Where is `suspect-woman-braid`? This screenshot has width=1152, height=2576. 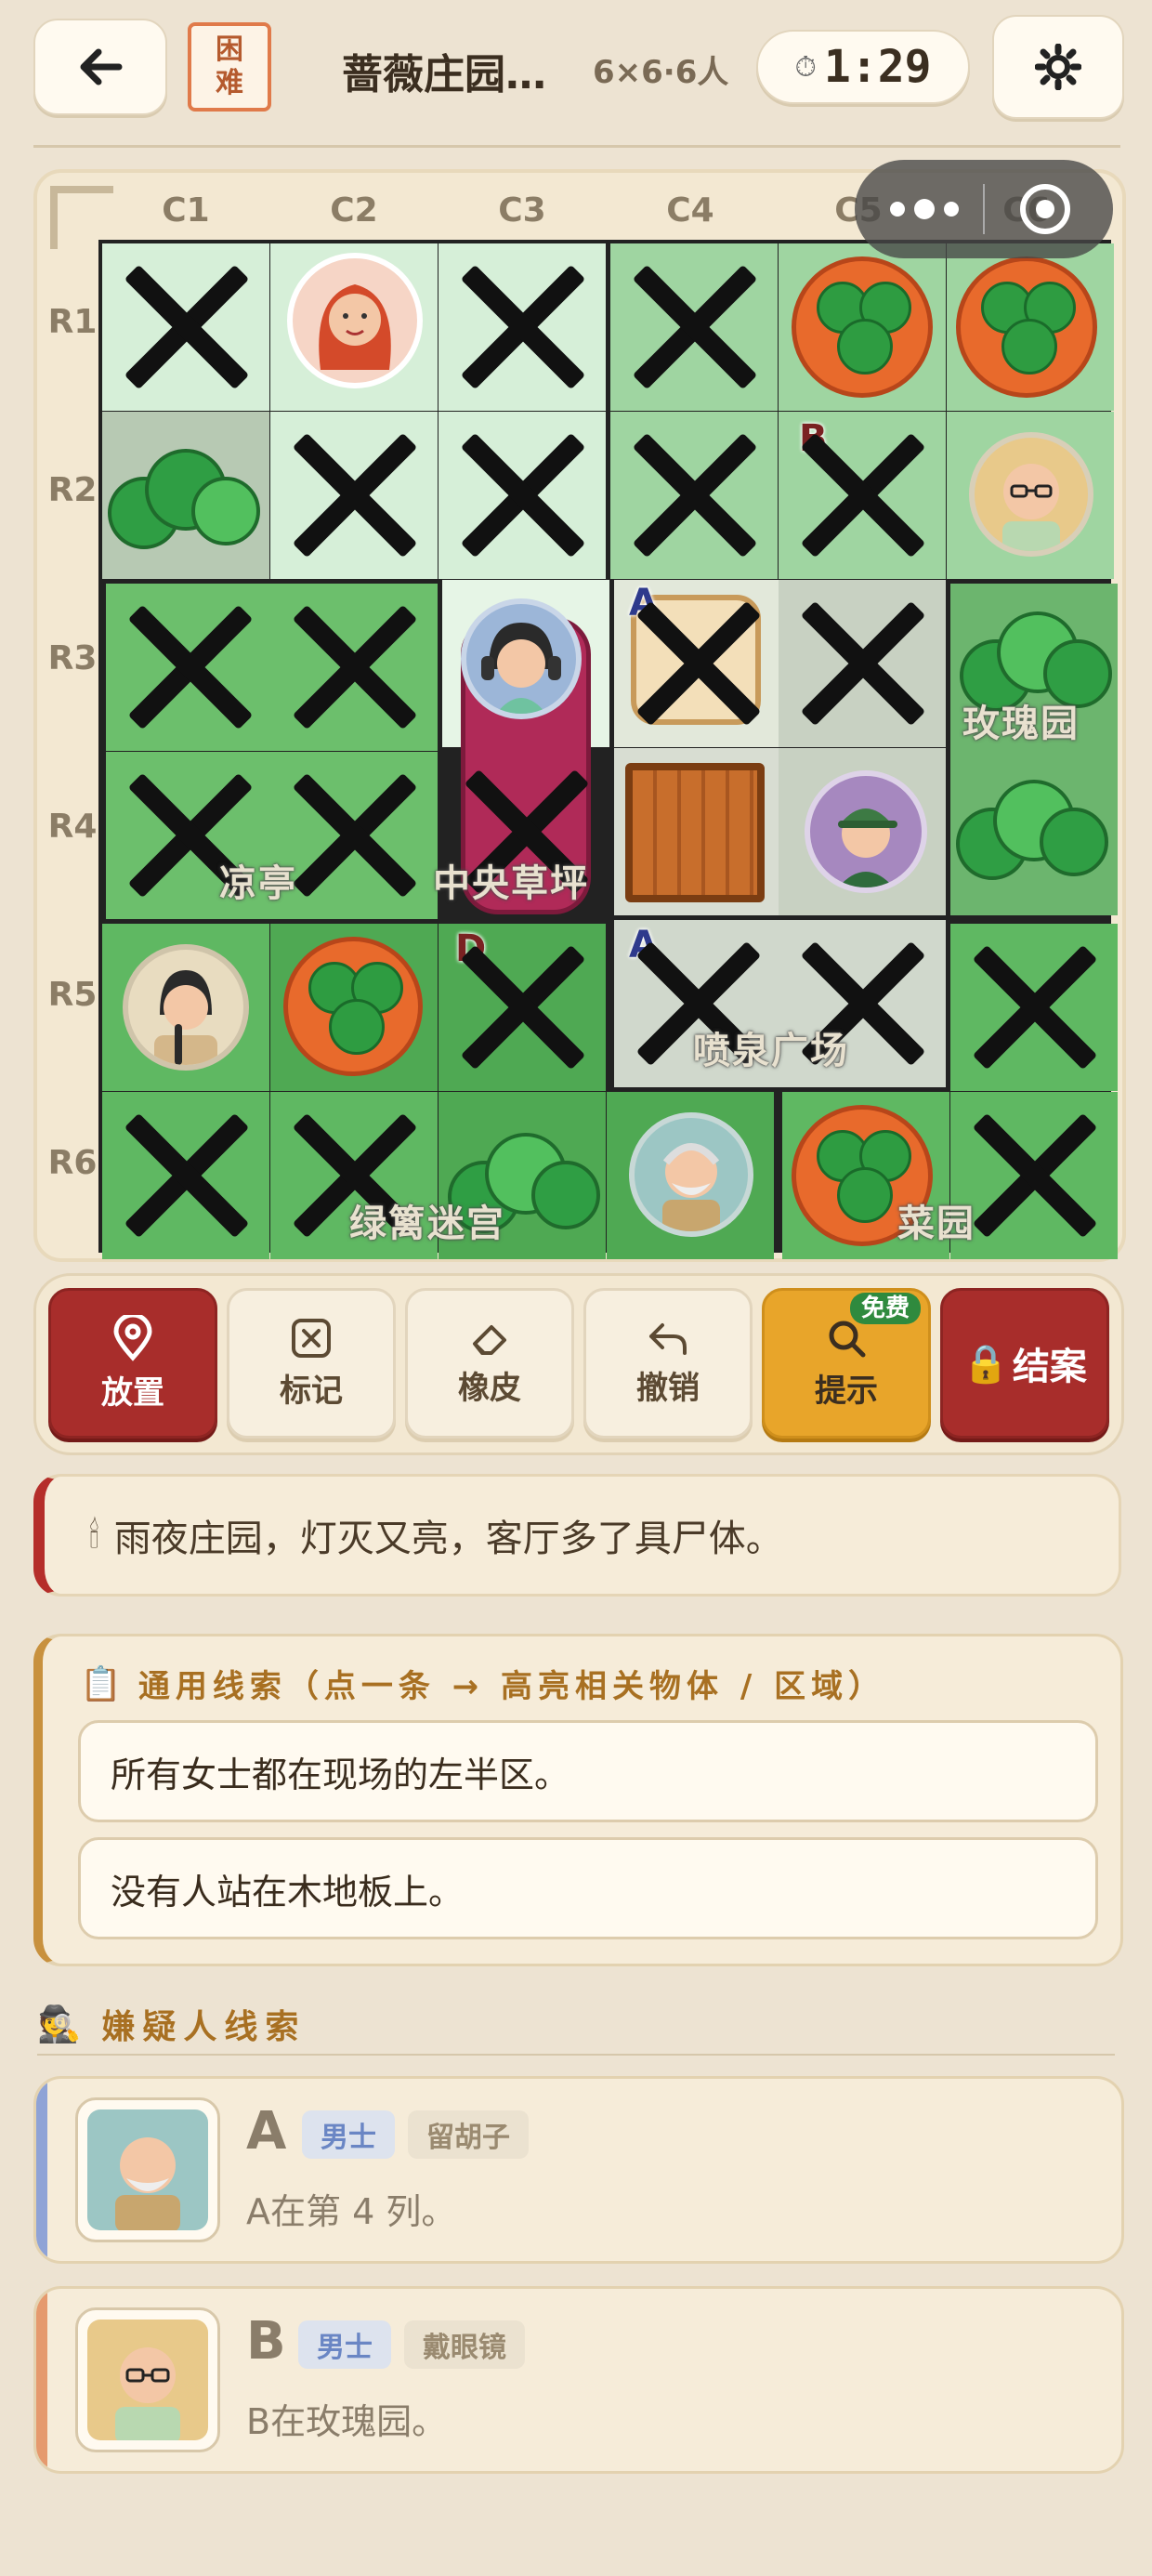
suspect-woman-braid is located at coordinates (186, 1007).